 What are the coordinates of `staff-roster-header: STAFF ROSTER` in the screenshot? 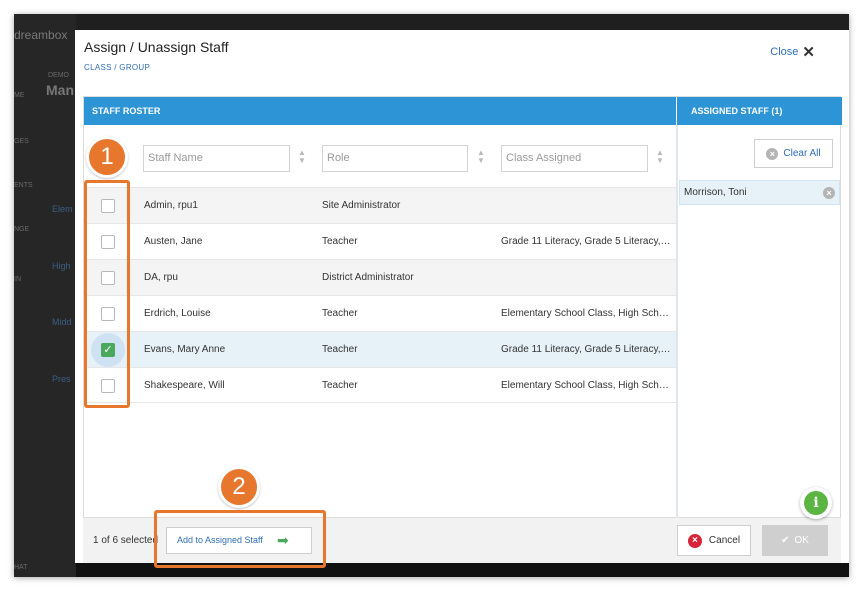 It's located at (380, 111).